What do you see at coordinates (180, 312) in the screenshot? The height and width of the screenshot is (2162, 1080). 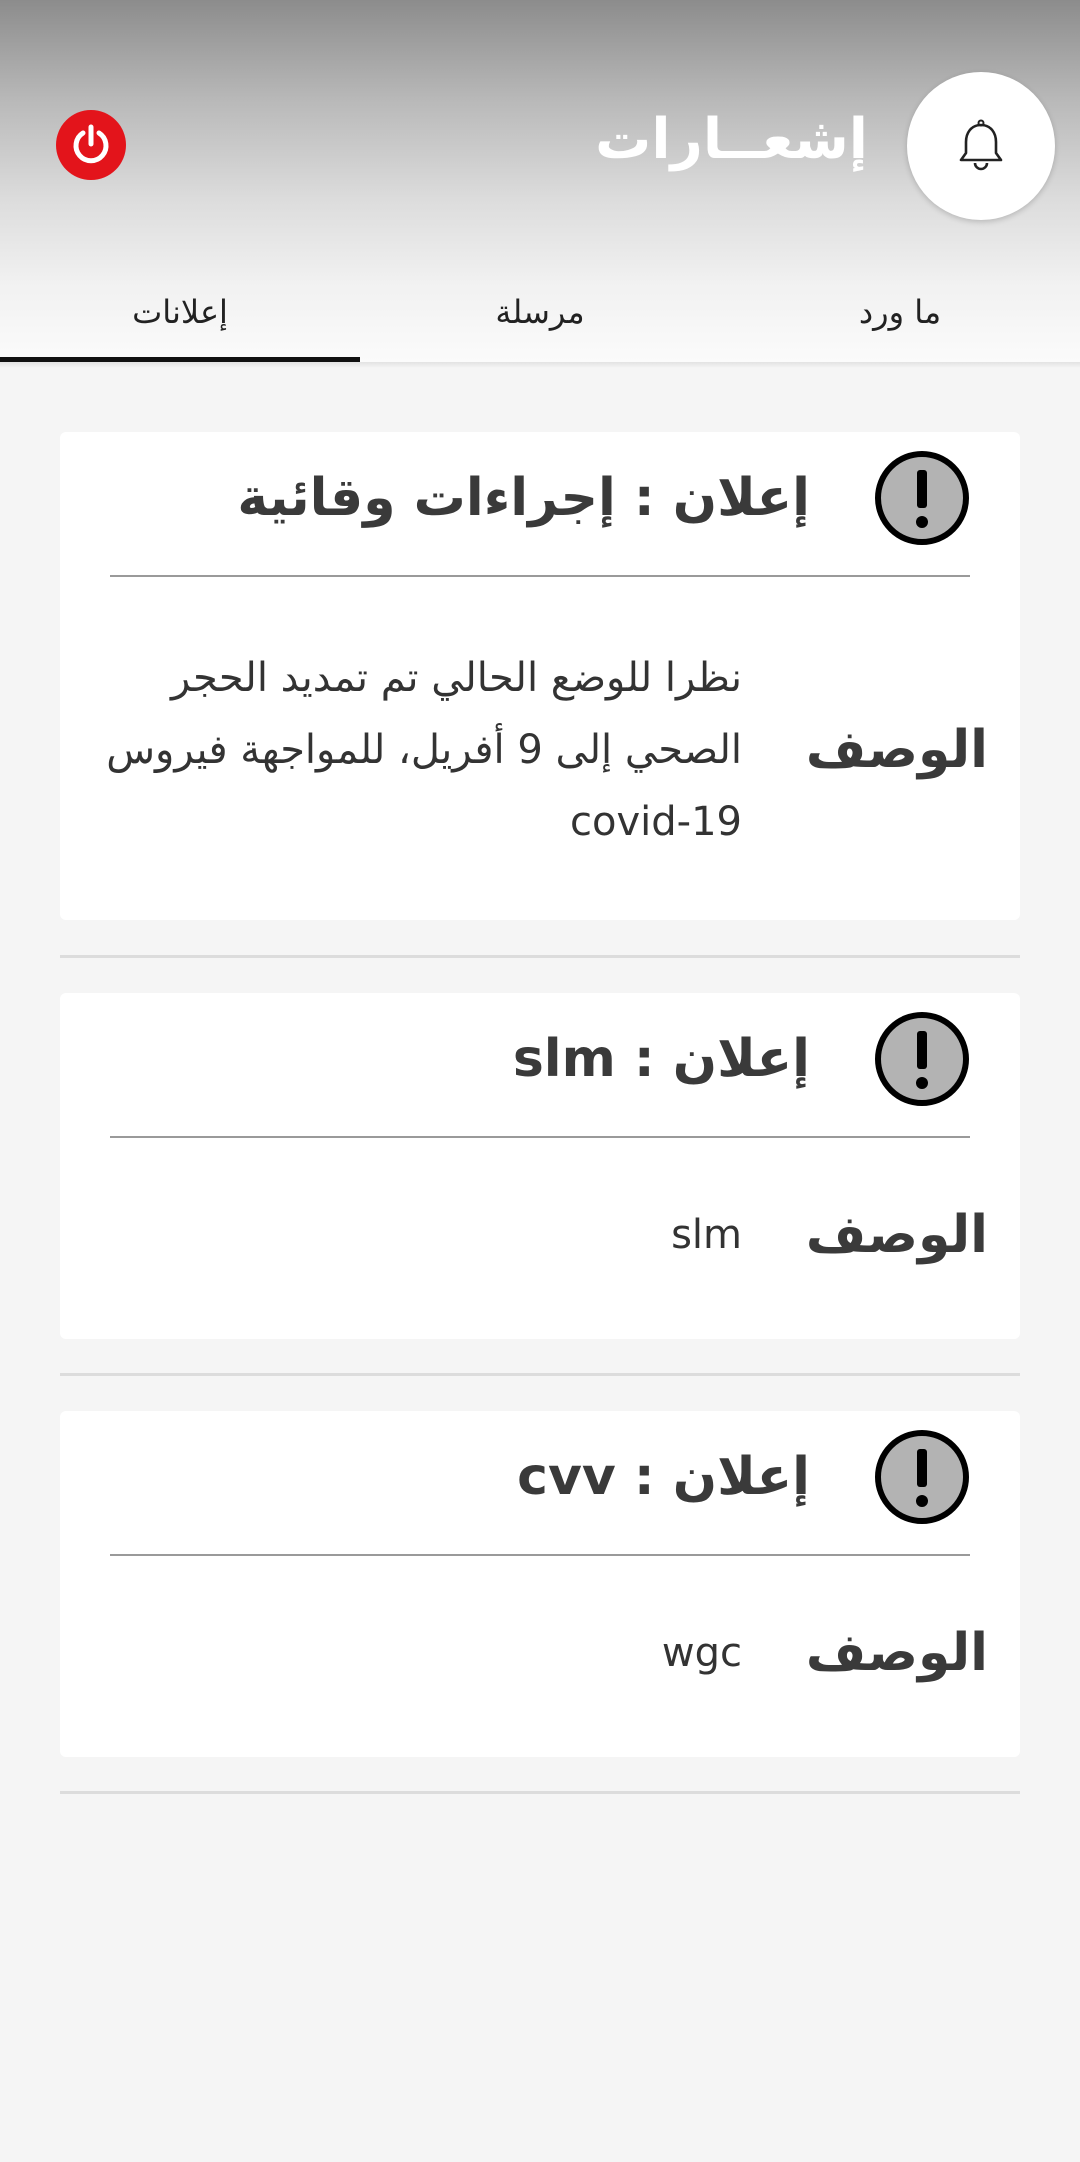 I see `tab-announcements: إعلانات` at bounding box center [180, 312].